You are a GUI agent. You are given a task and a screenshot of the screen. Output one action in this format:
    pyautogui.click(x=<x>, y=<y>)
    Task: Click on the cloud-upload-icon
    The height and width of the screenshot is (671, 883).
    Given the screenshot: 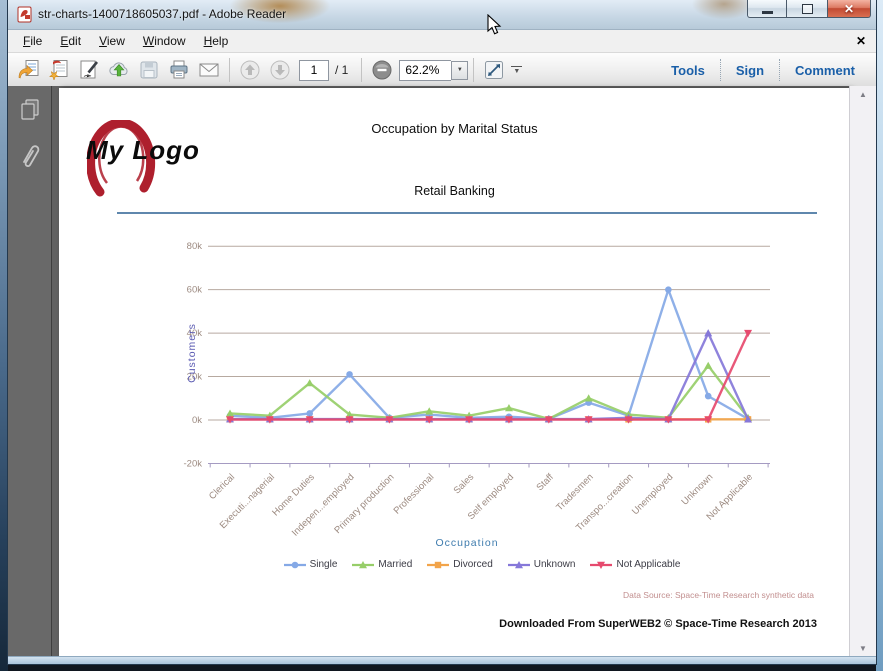 What is the action you would take?
    pyautogui.click(x=118, y=69)
    